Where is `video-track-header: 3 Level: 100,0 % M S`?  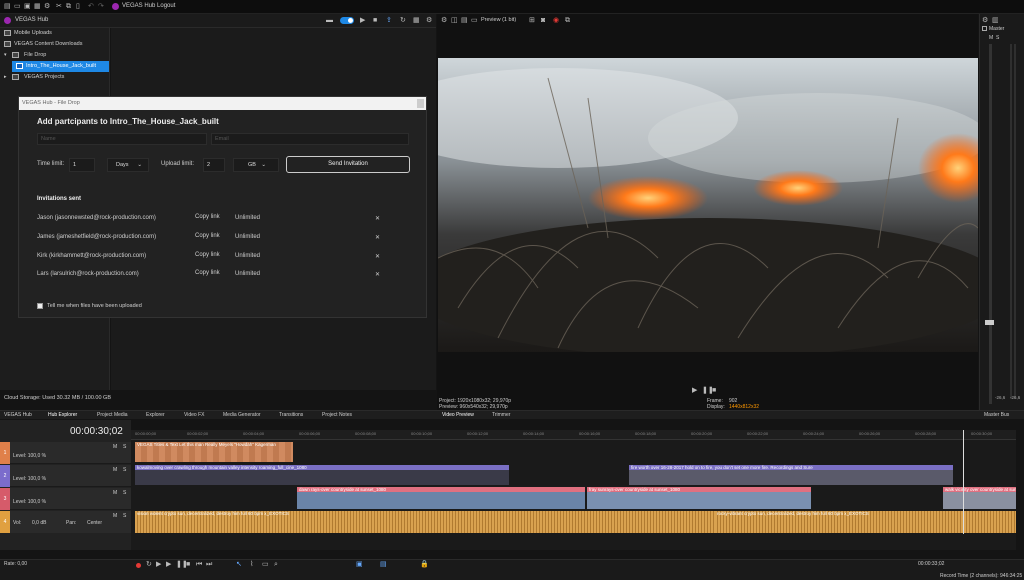
video-track-header: 3 Level: 100,0 % M S is located at coordinates (65, 499).